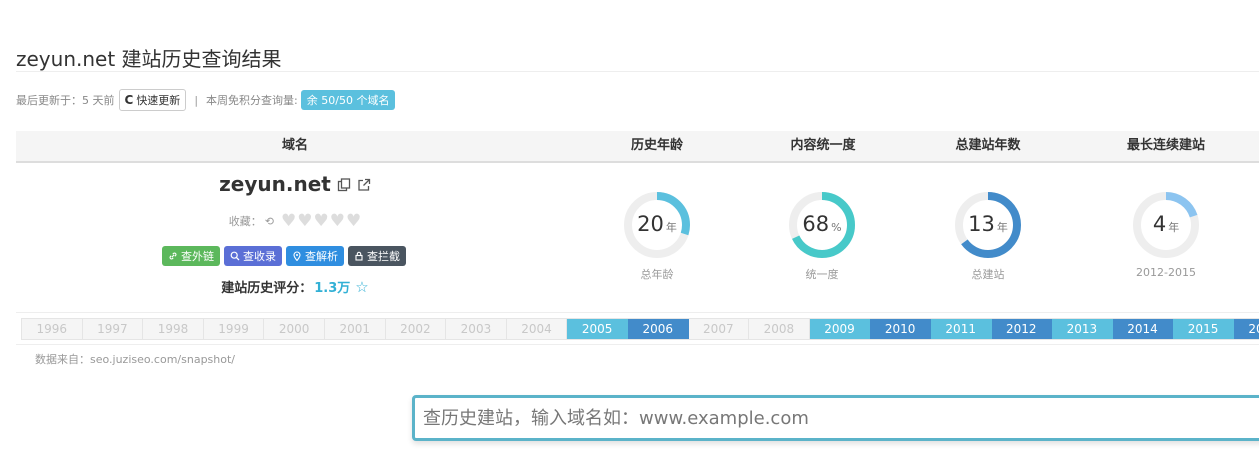 This screenshot has height=470, width=1259. Describe the element at coordinates (129, 100) in the screenshot. I see `refresh-icon: C` at that location.